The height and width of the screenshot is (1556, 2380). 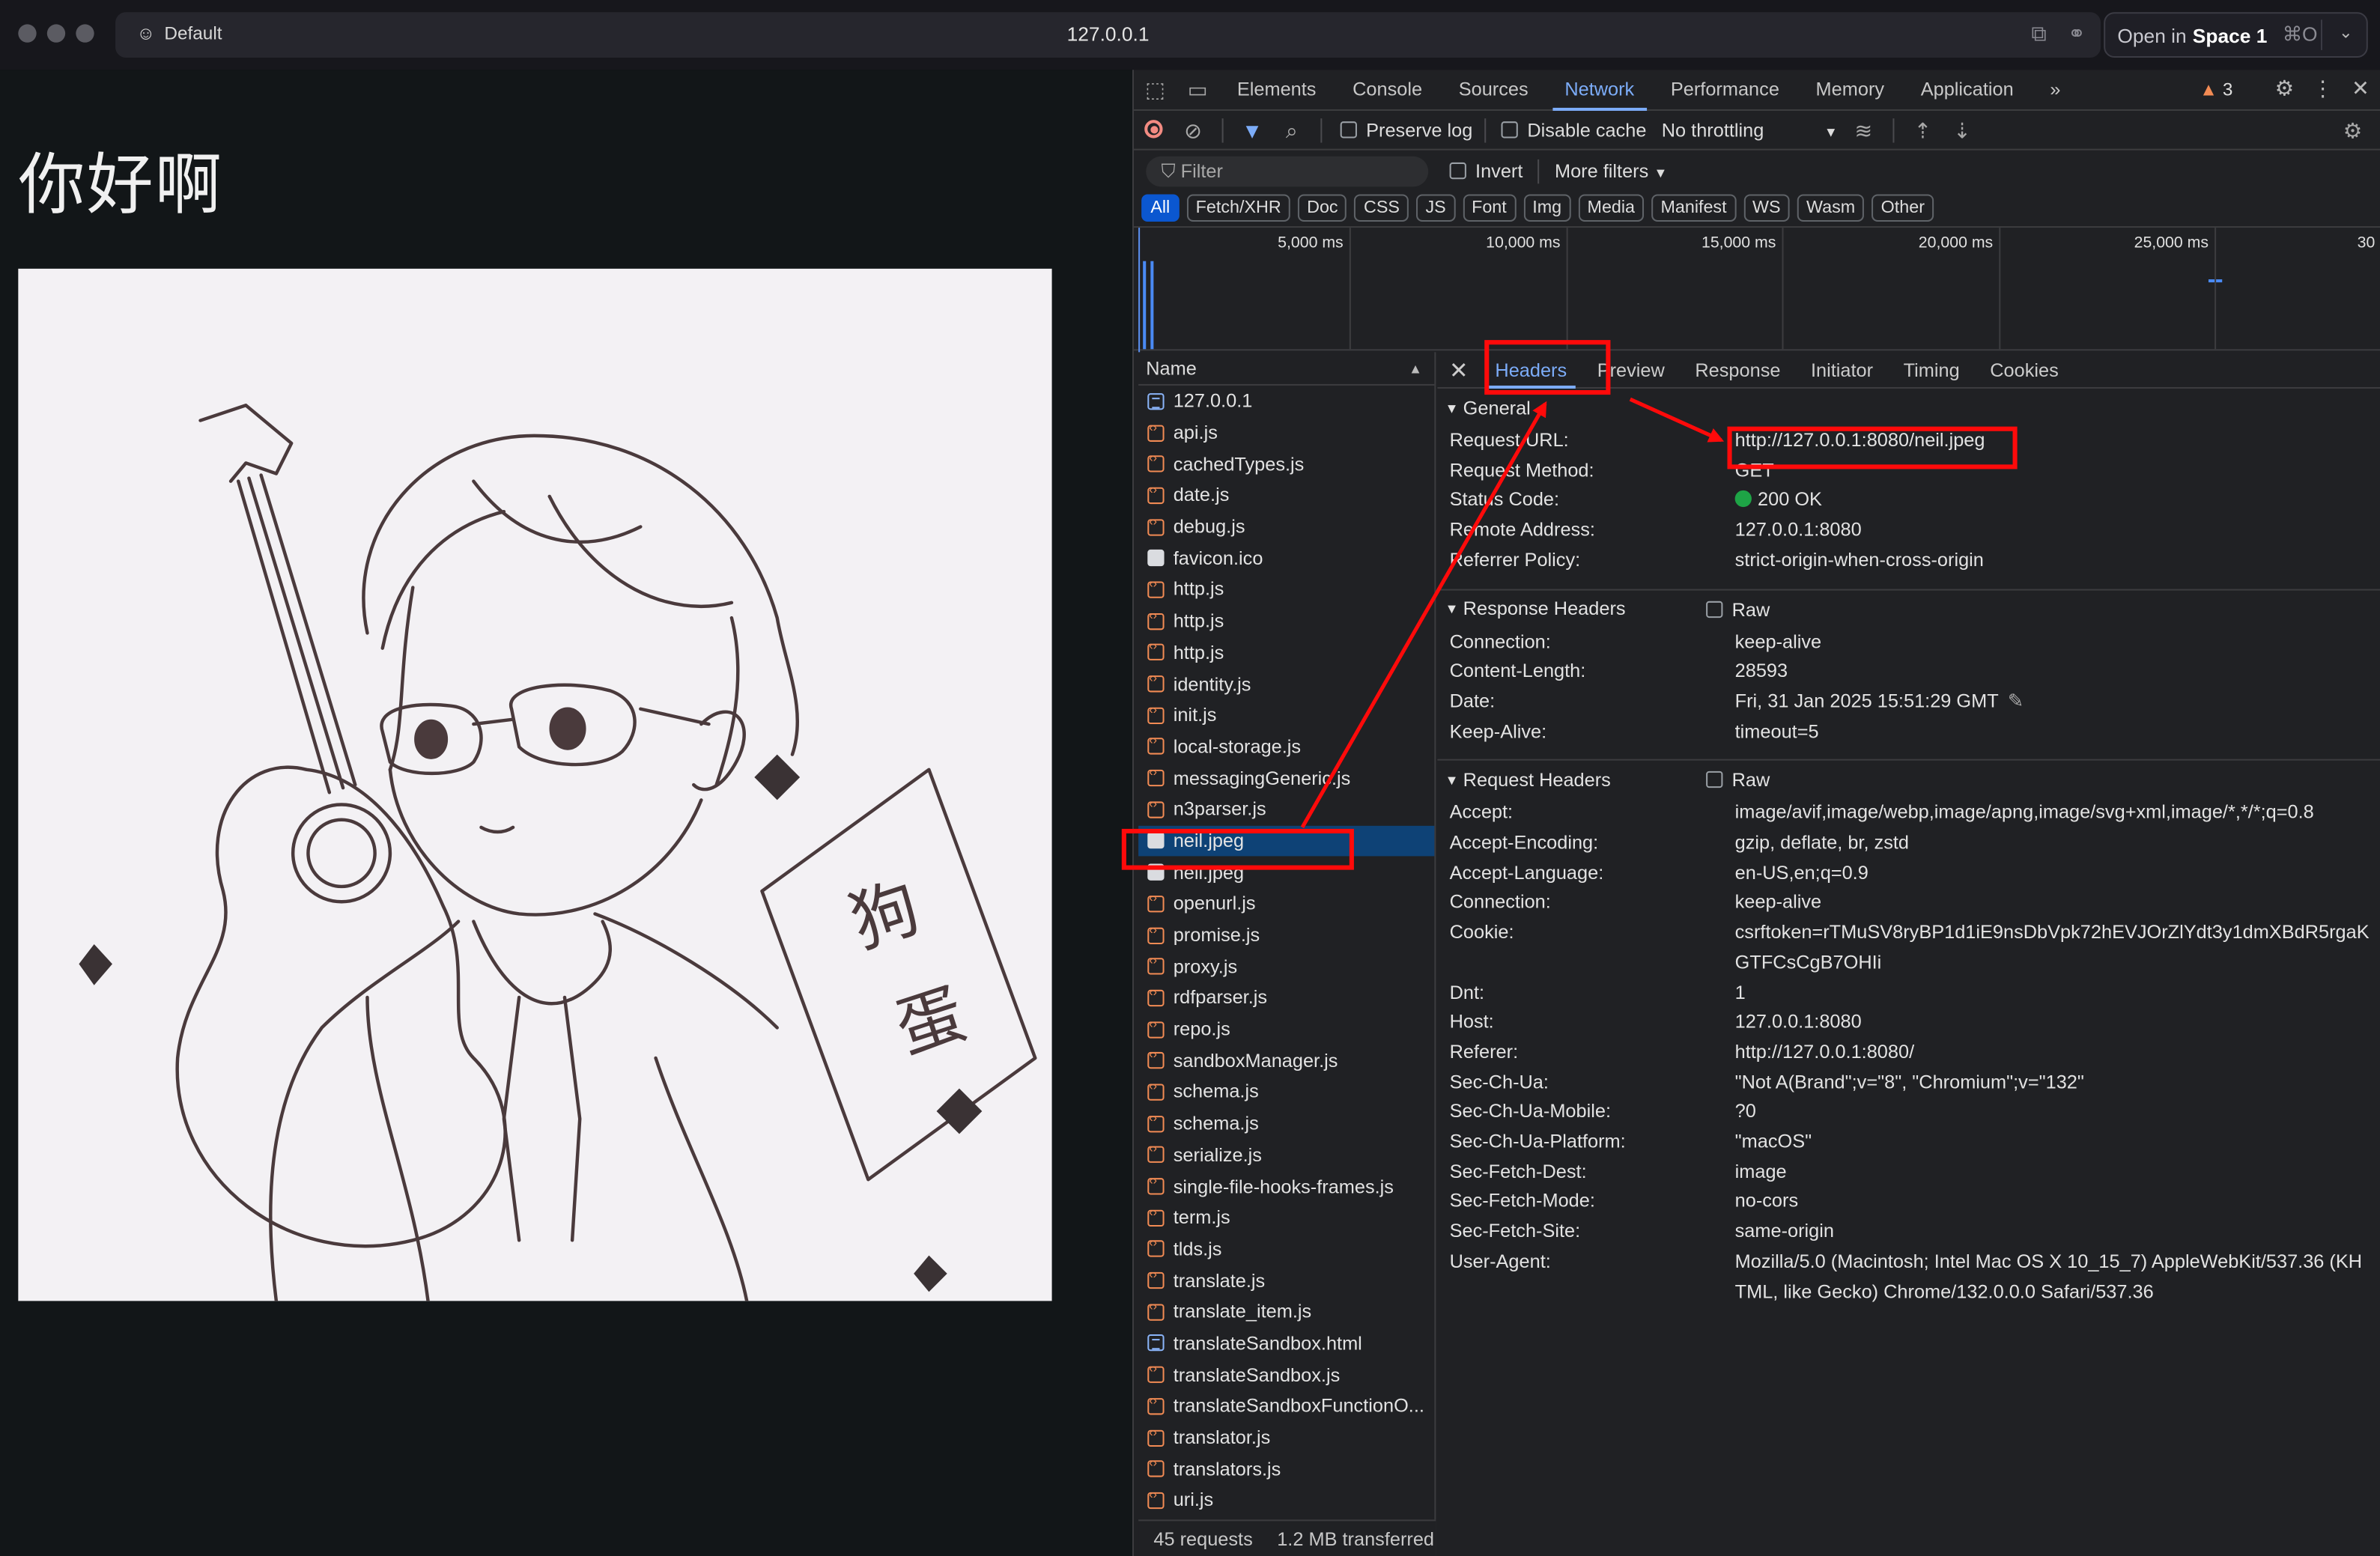 What do you see at coordinates (1693, 208) in the screenshot?
I see `type-filter-manifest: Manifest` at bounding box center [1693, 208].